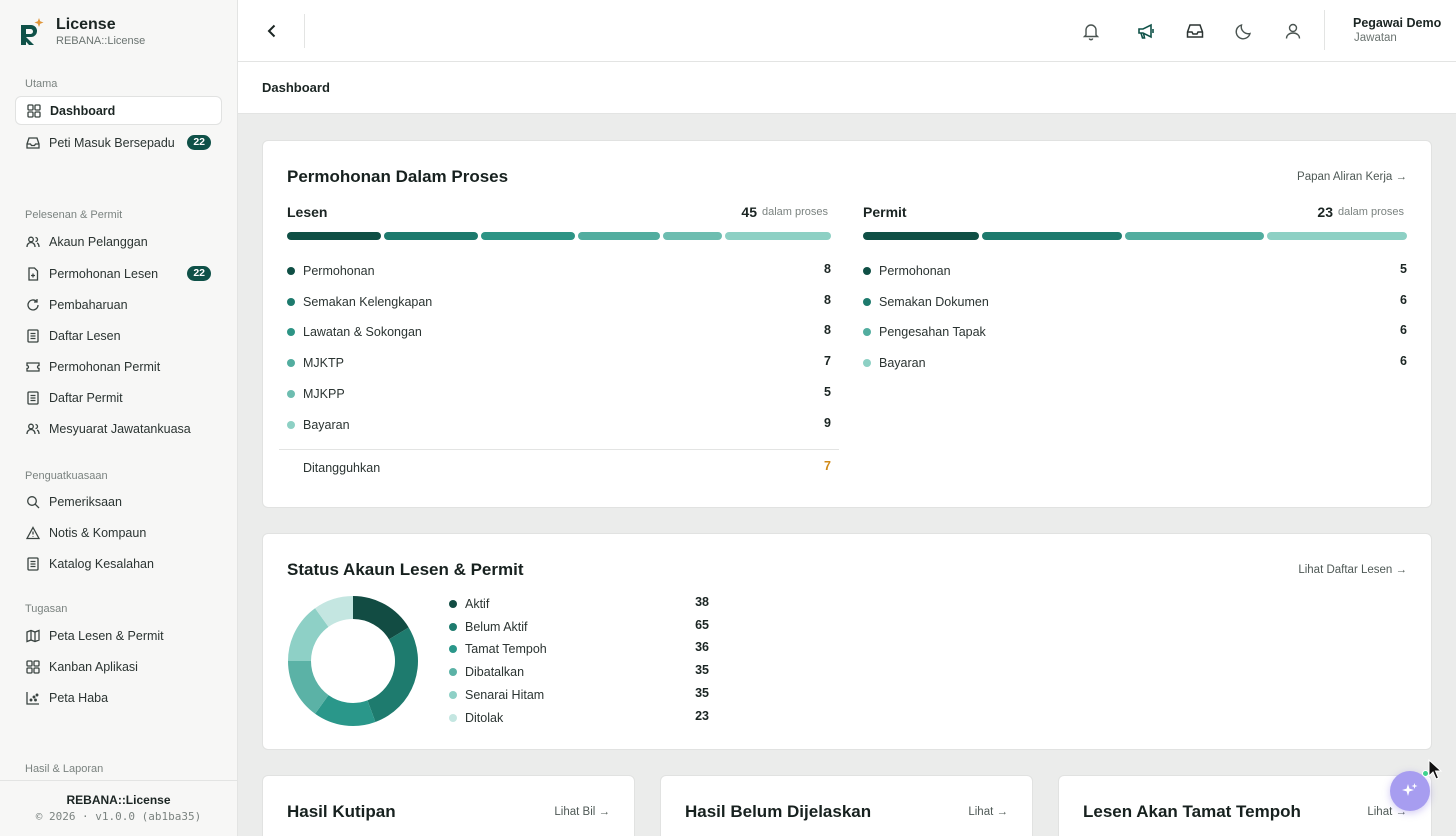 This screenshot has width=1456, height=836. Describe the element at coordinates (32, 501) in the screenshot. I see `search-icon` at that location.